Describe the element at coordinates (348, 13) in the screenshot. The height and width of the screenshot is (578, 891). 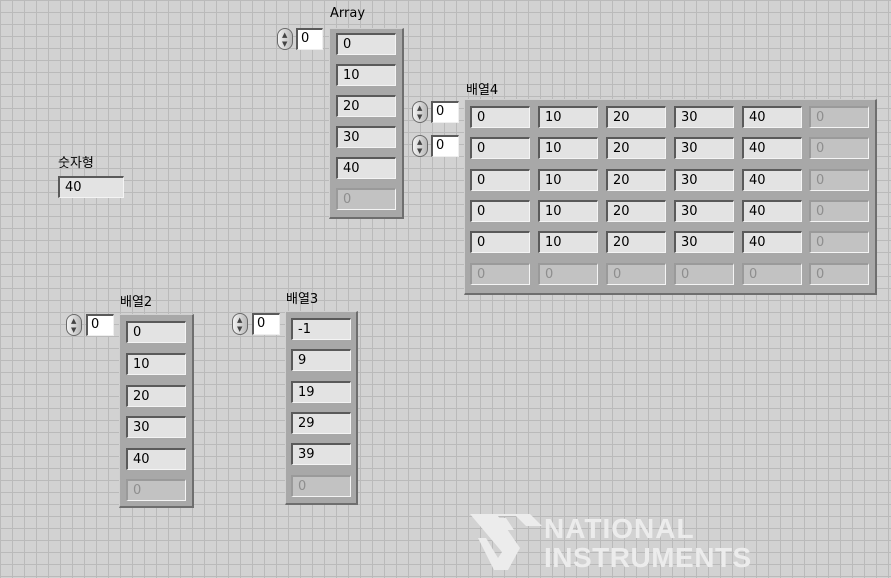
I see `array-label: Array` at that location.